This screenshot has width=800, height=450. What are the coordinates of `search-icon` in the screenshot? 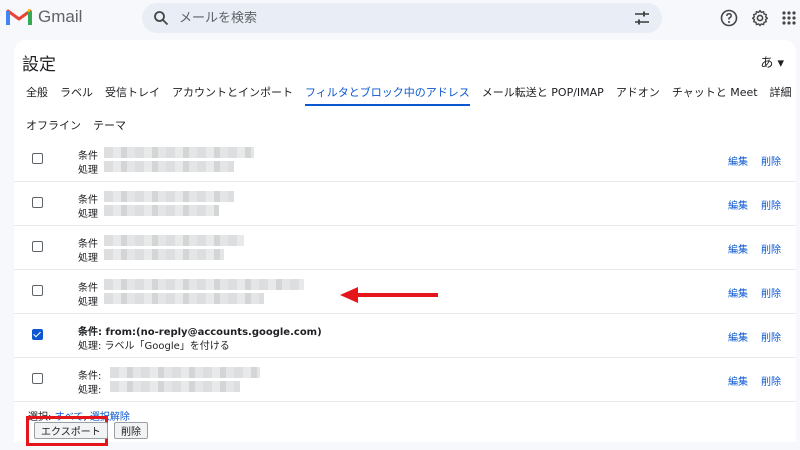 It's located at (161, 18).